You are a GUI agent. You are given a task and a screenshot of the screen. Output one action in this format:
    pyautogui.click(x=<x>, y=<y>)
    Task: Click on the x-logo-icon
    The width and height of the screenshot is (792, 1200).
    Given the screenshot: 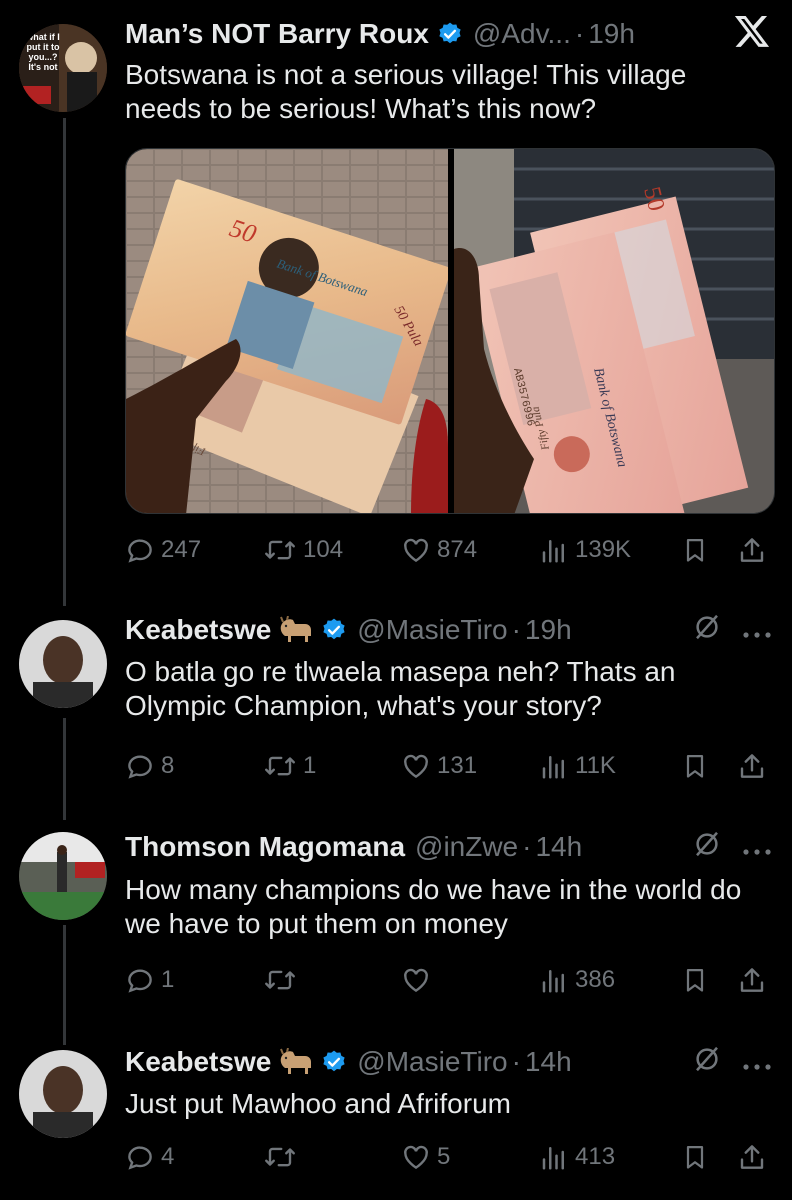 What is the action you would take?
    pyautogui.click(x=752, y=34)
    